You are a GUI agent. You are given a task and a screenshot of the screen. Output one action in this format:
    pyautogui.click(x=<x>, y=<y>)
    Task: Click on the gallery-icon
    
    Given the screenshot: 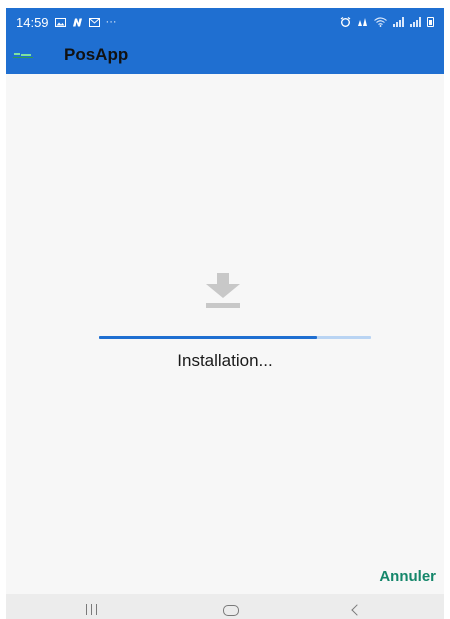 What is the action you would take?
    pyautogui.click(x=60, y=22)
    